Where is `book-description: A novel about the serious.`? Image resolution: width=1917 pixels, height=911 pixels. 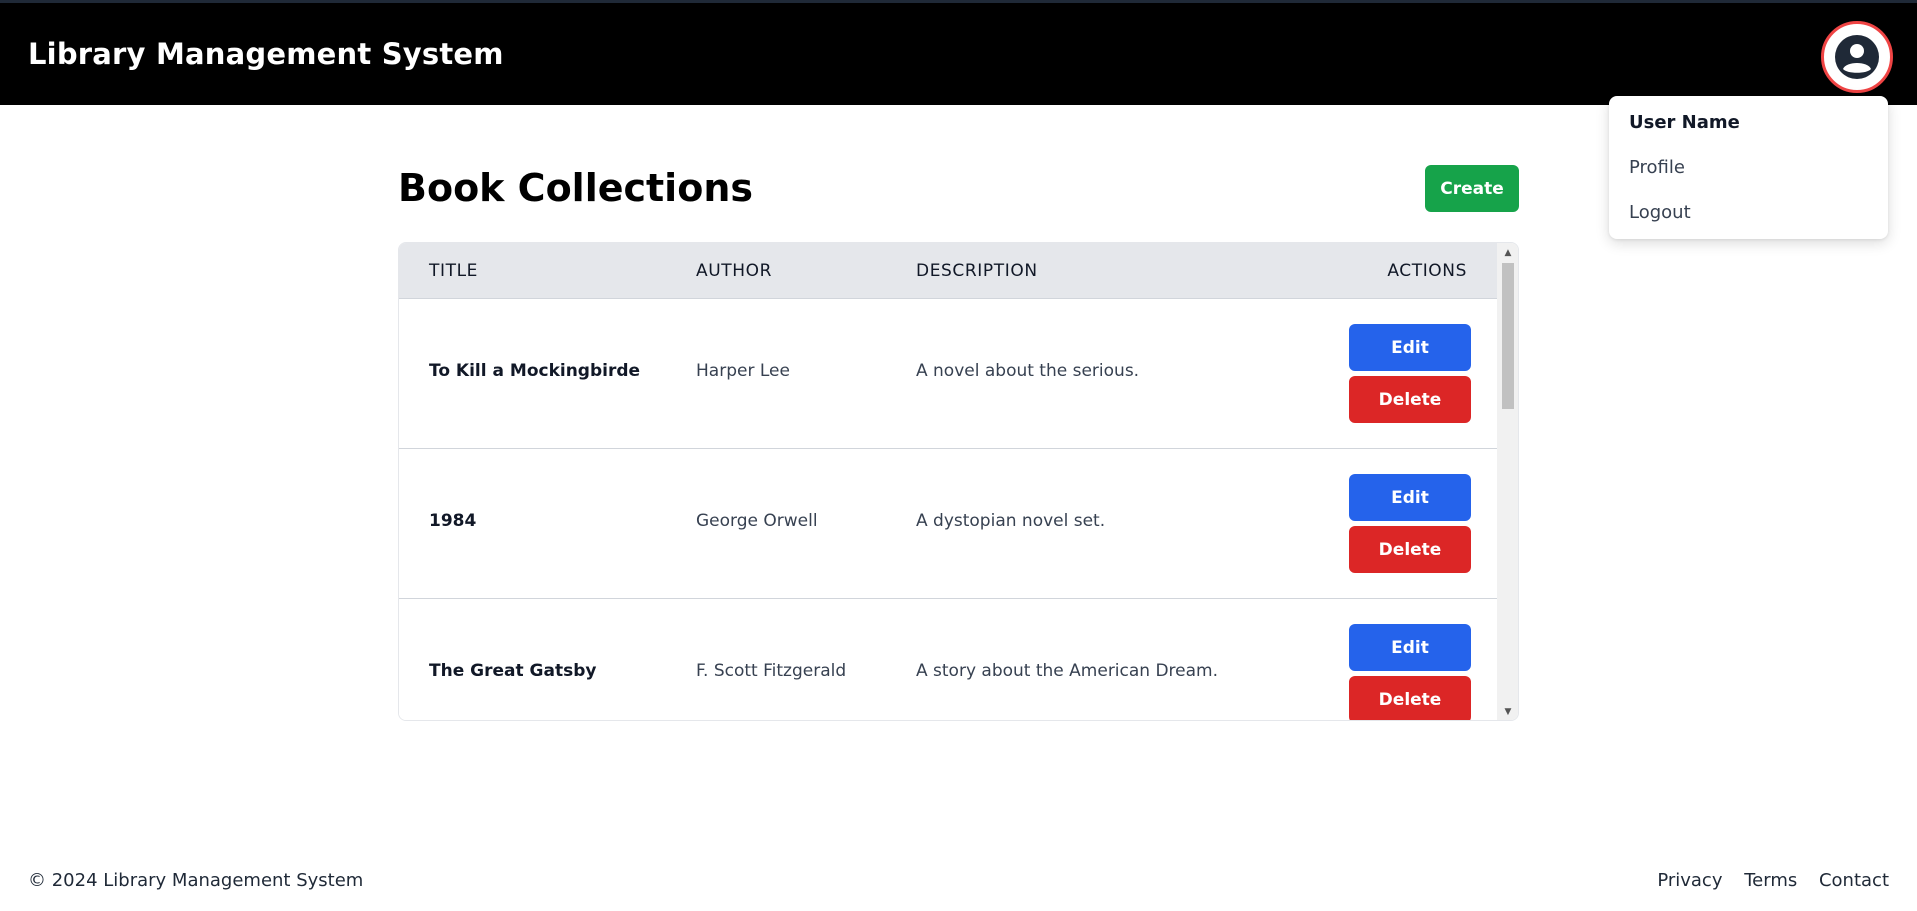 book-description: A novel about the serious. is located at coordinates (1028, 371).